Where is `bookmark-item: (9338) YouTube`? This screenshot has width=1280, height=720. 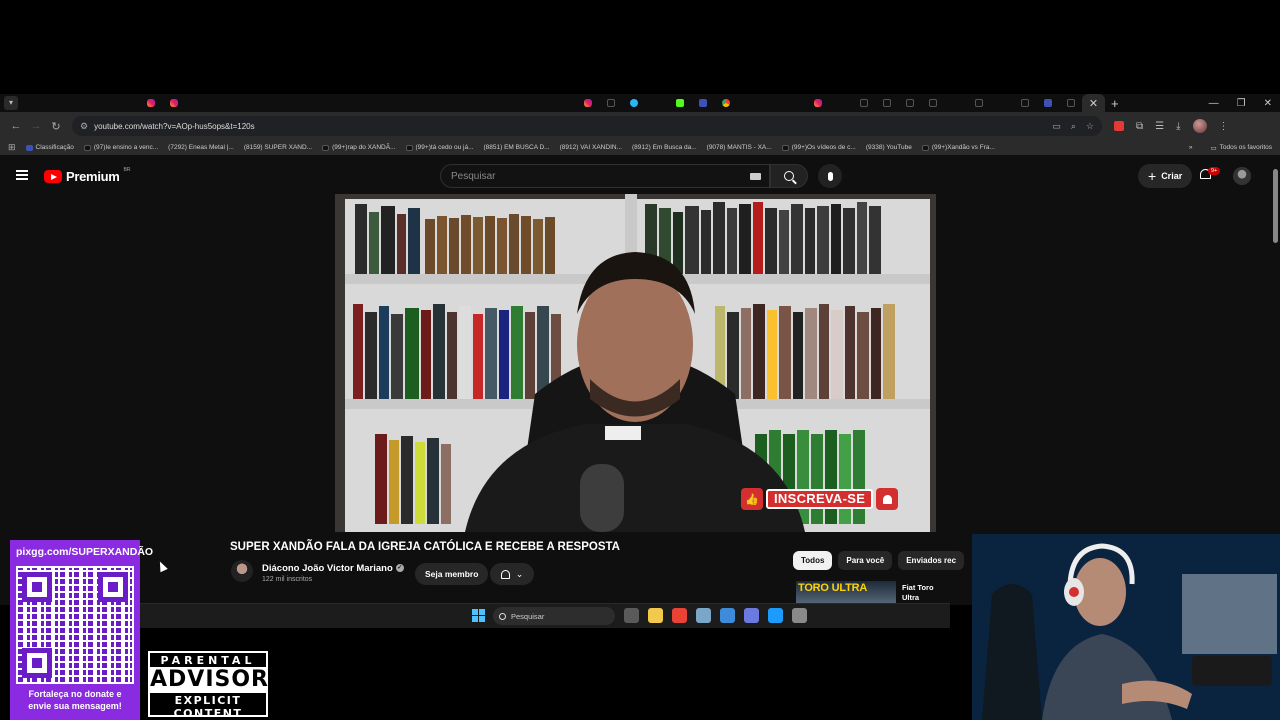
bookmark-item: (9338) YouTube is located at coordinates (889, 147).